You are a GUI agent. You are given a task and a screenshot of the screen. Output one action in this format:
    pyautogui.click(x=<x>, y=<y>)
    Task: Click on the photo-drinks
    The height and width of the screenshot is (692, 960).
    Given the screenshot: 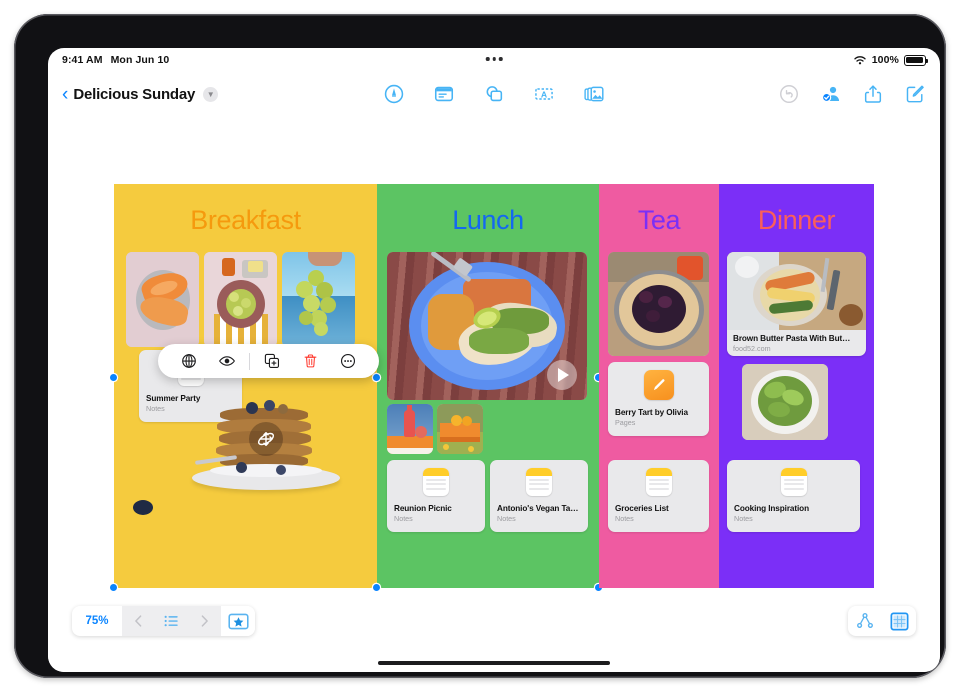 What is the action you would take?
    pyautogui.click(x=410, y=429)
    